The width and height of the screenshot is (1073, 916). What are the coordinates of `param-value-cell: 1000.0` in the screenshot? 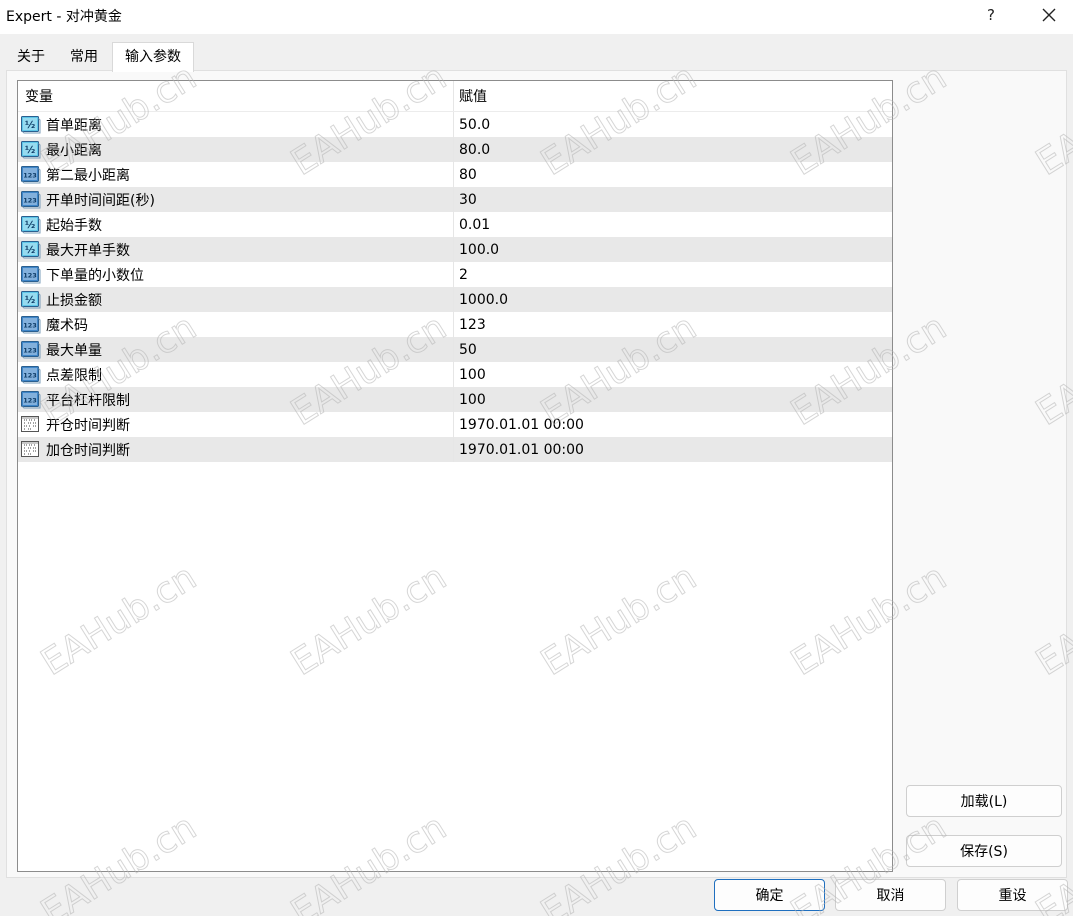 It's located at (673, 299).